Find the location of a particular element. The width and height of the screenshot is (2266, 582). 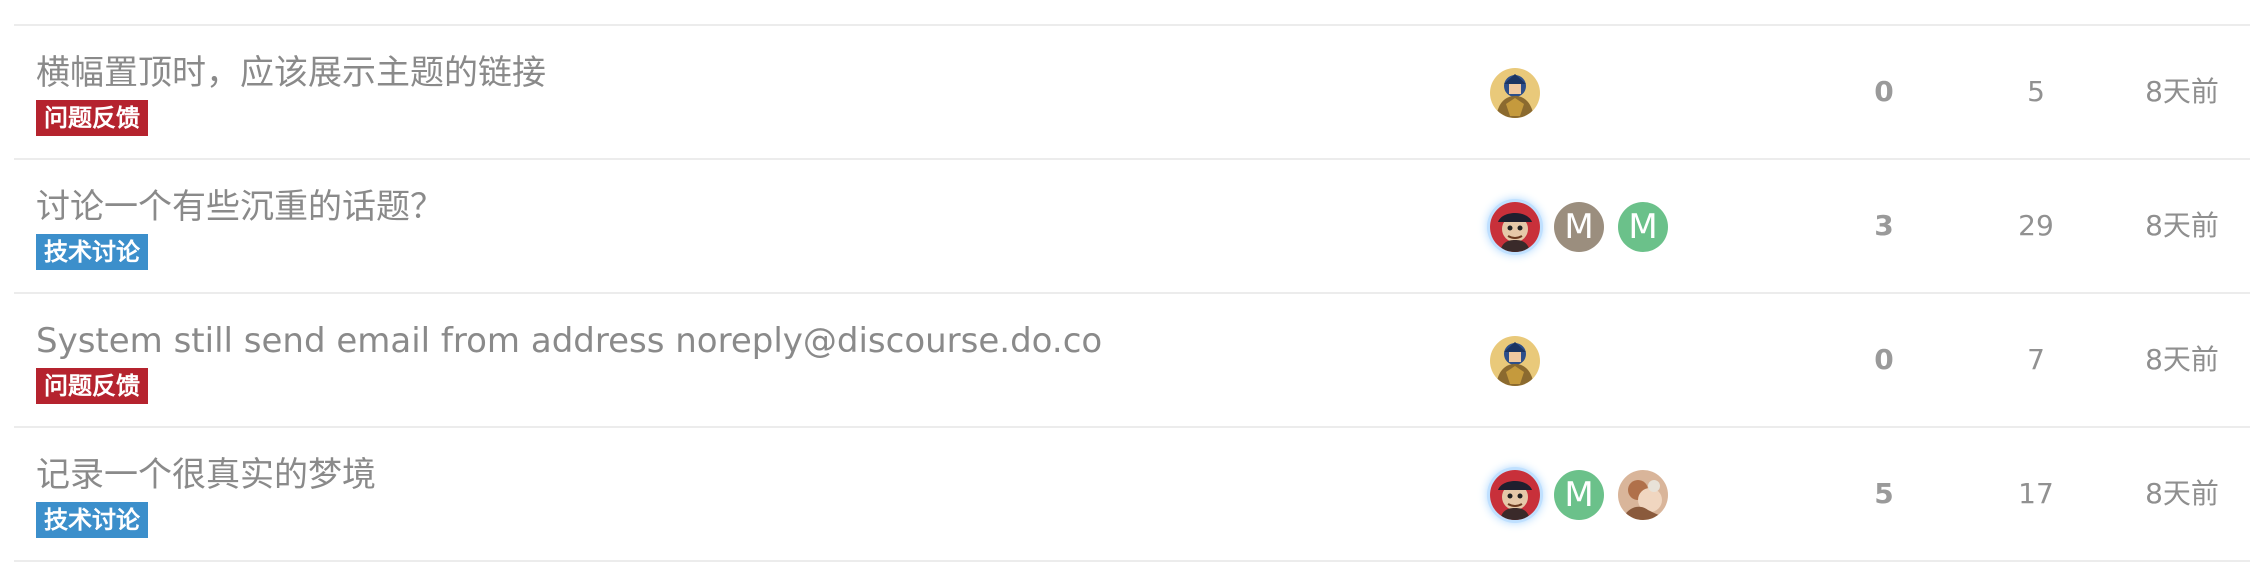

view-count: 7 is located at coordinates (2036, 359).